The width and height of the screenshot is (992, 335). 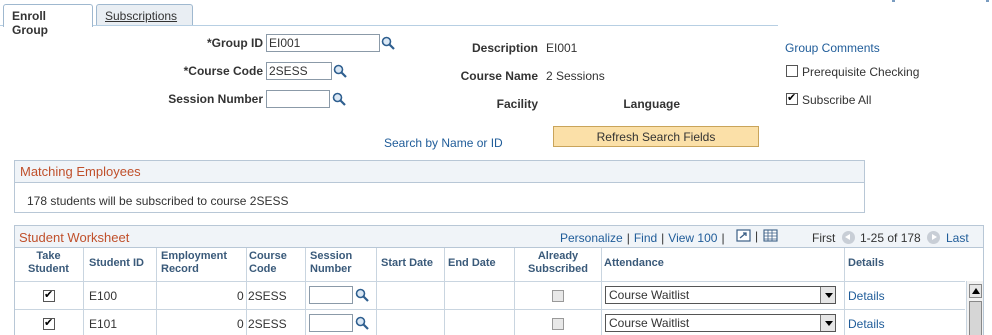 What do you see at coordinates (558, 265) in the screenshot?
I see `col-already-subscribed: Already Subscribed` at bounding box center [558, 265].